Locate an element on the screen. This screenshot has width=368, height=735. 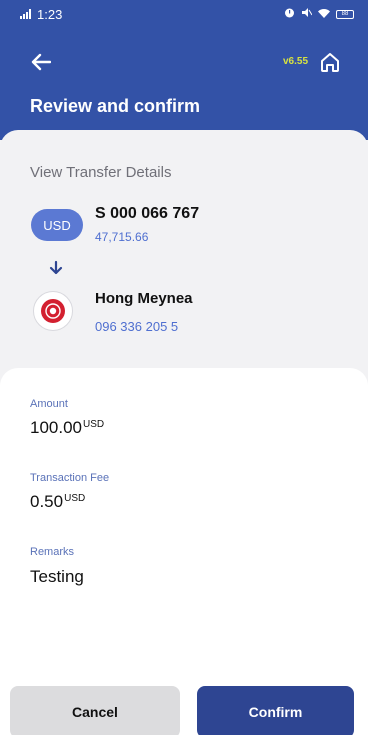
app-version: v6.55 is located at coordinates (296, 61).